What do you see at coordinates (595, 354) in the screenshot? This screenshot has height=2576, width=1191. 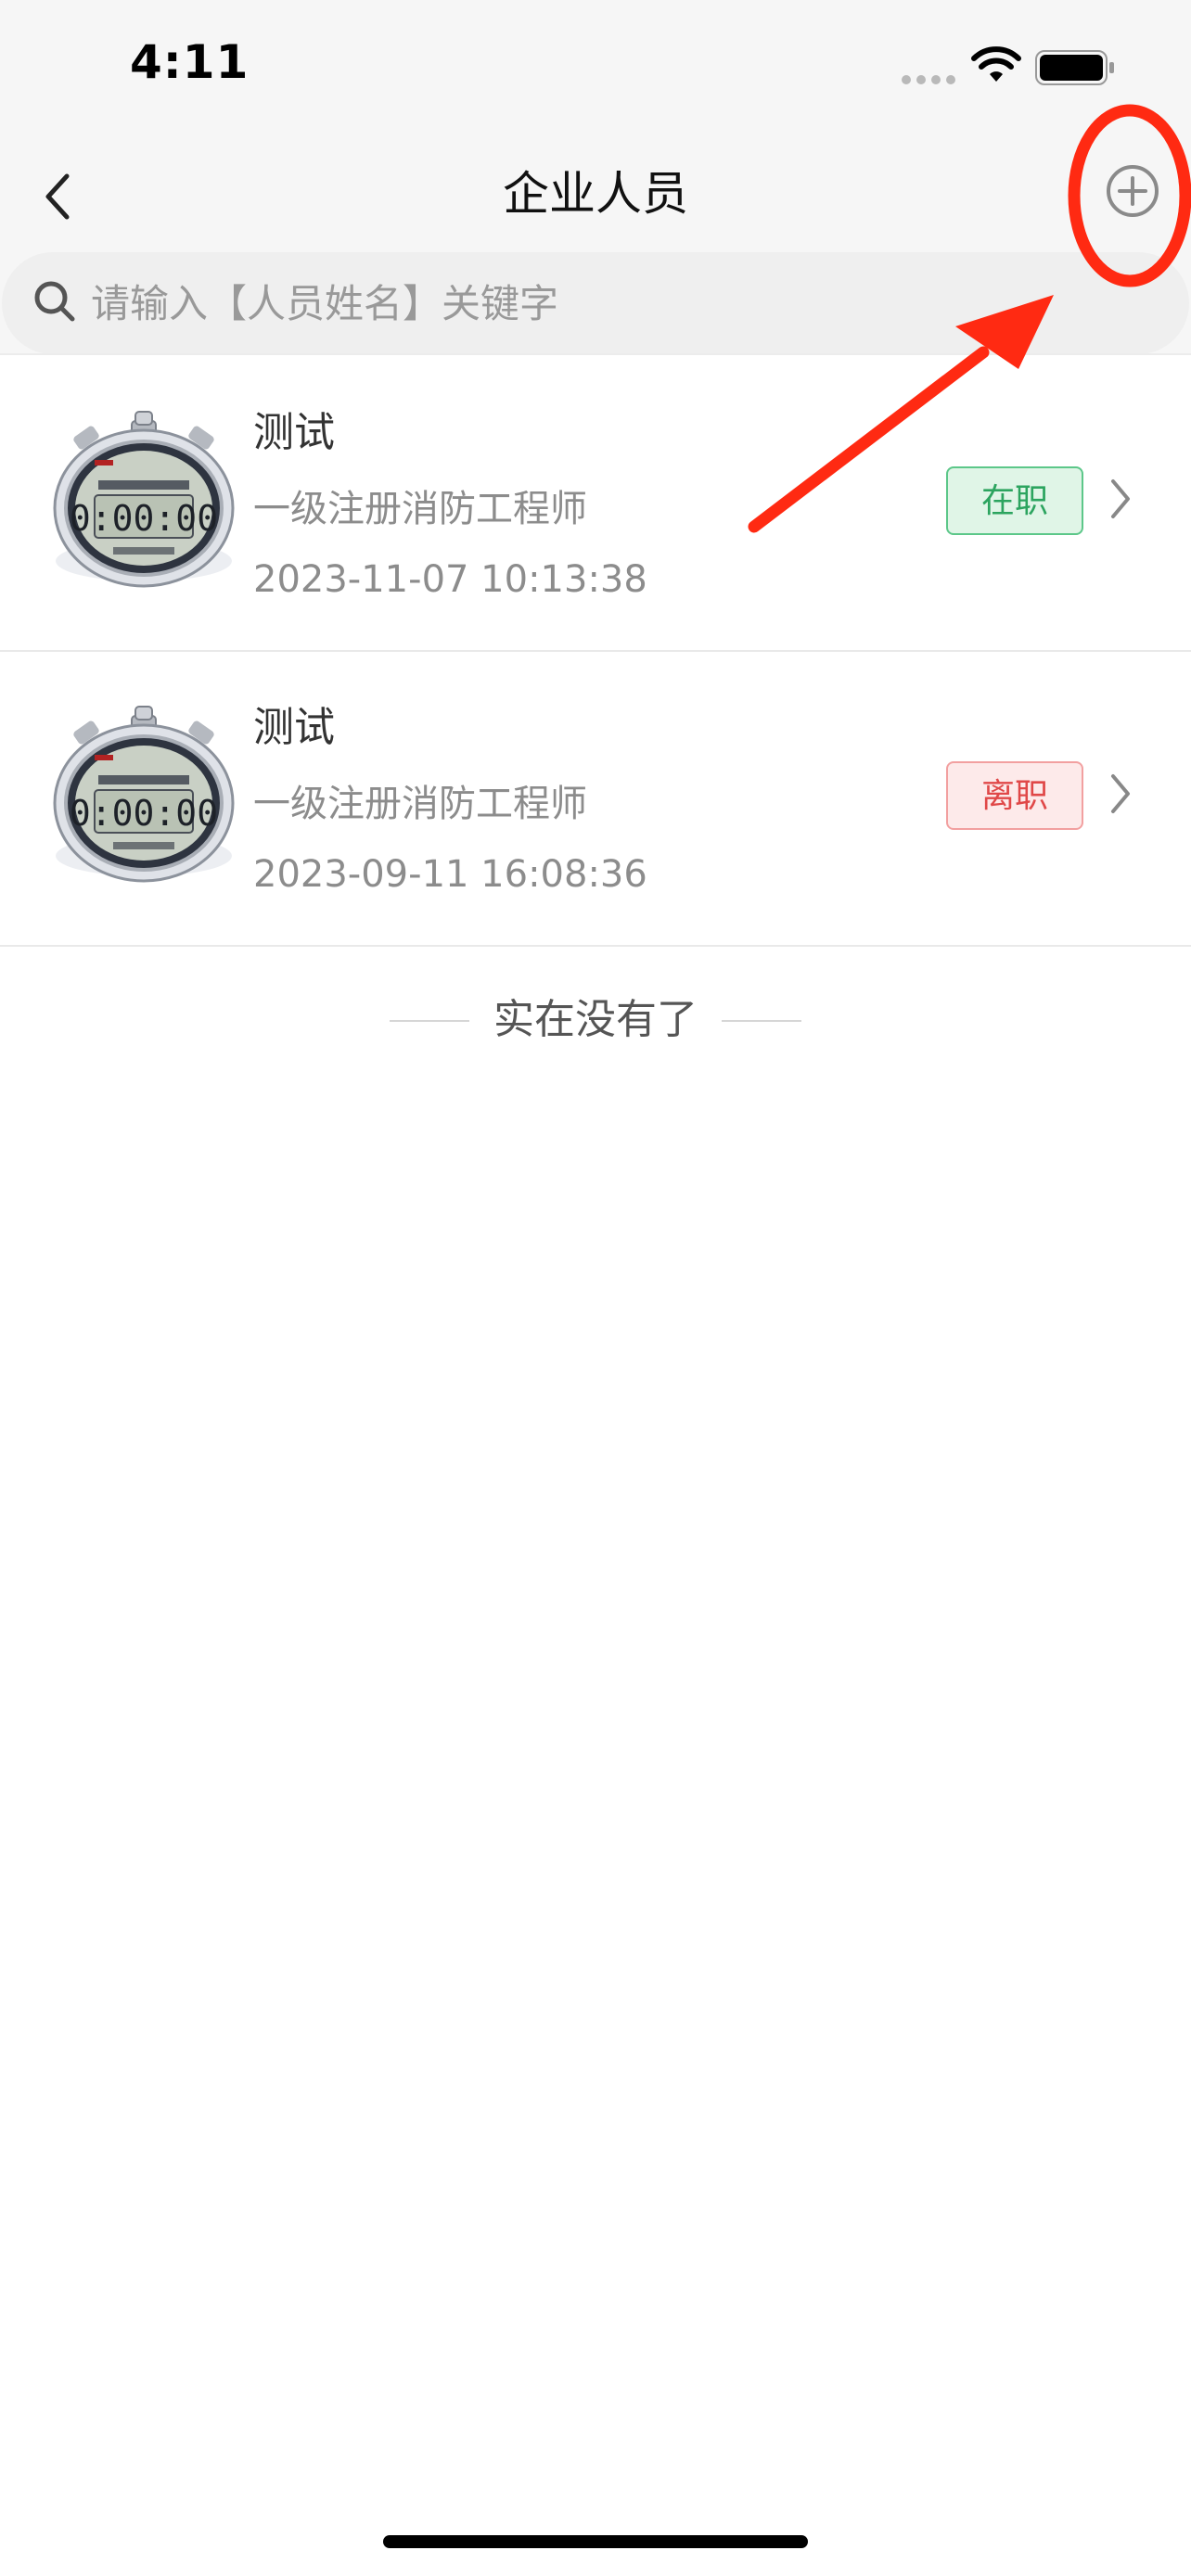 I see `divider` at bounding box center [595, 354].